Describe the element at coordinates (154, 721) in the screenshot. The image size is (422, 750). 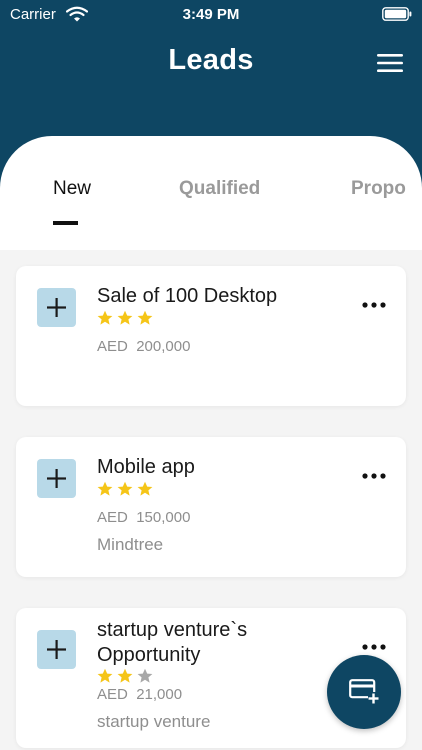
I see `lead-company: startup venture` at that location.